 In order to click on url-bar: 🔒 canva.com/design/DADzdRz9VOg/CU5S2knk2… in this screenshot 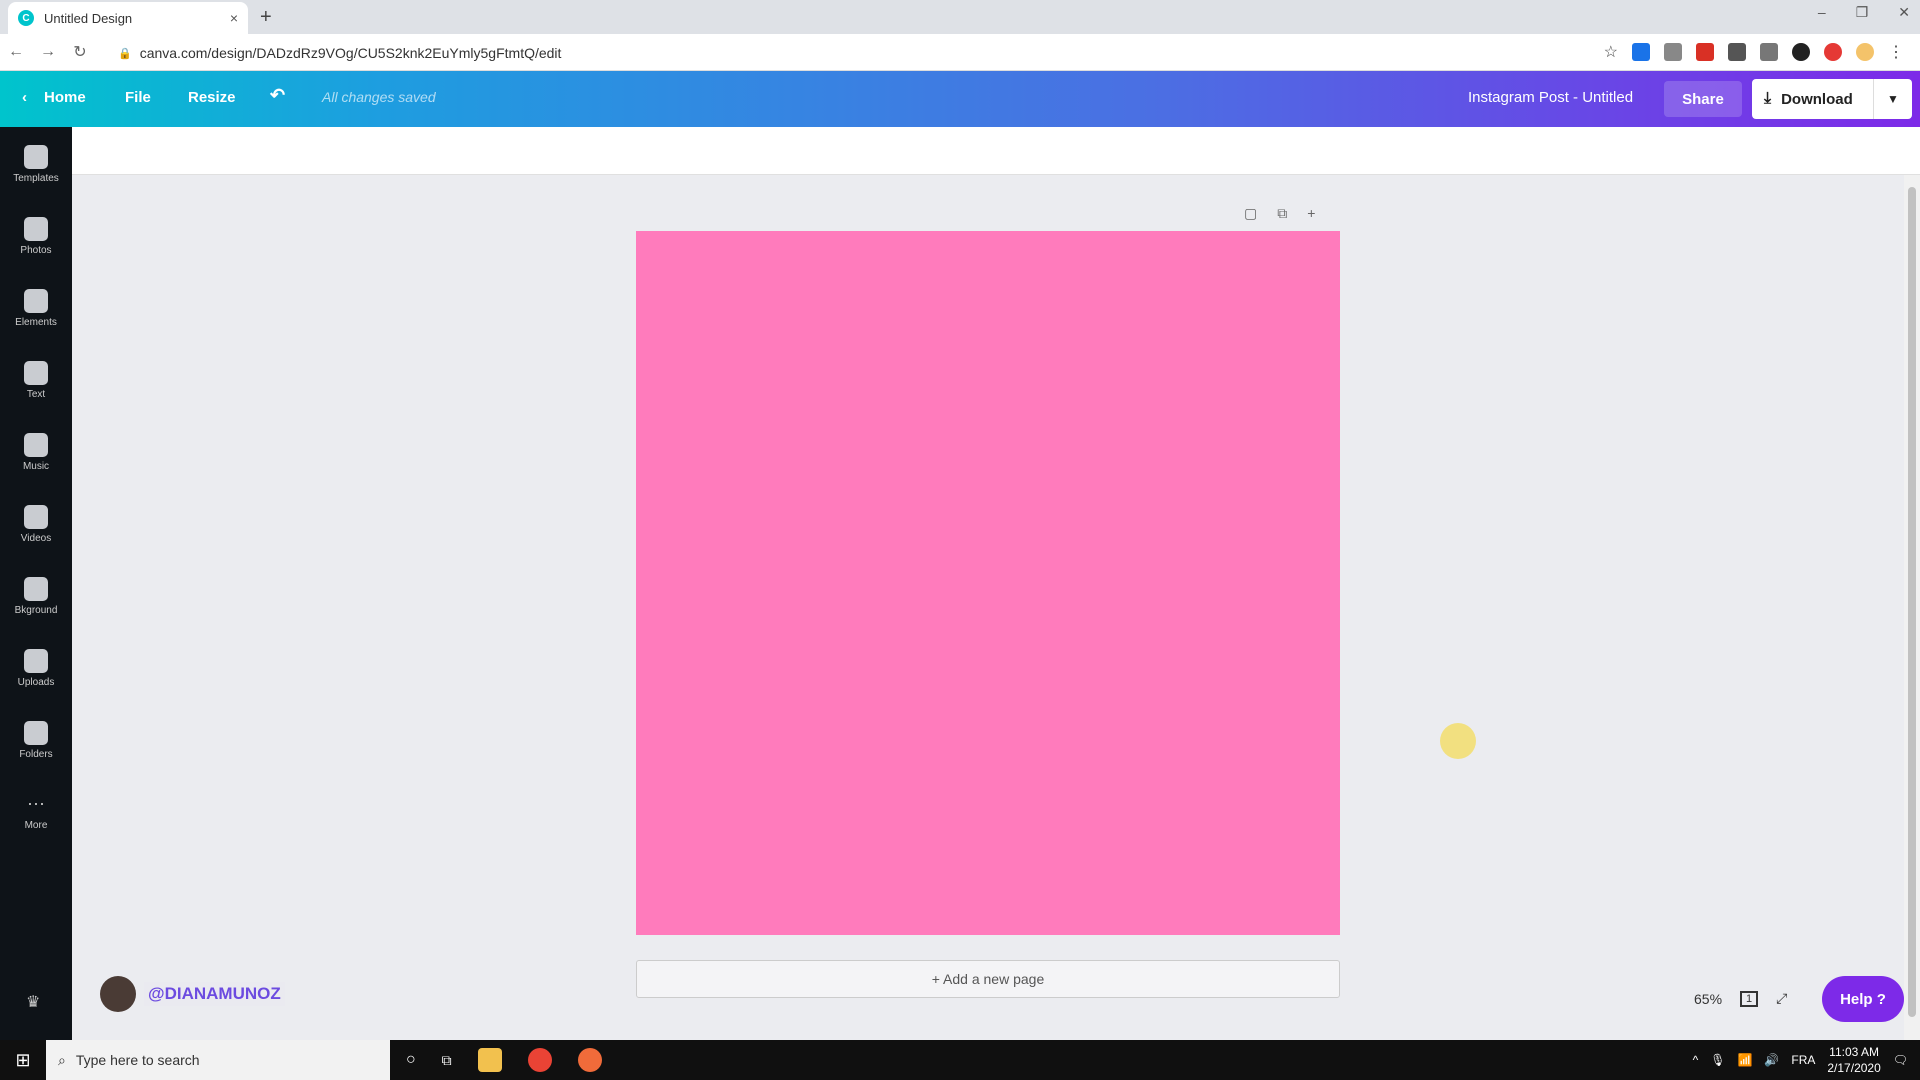, I will do `click(858, 53)`.